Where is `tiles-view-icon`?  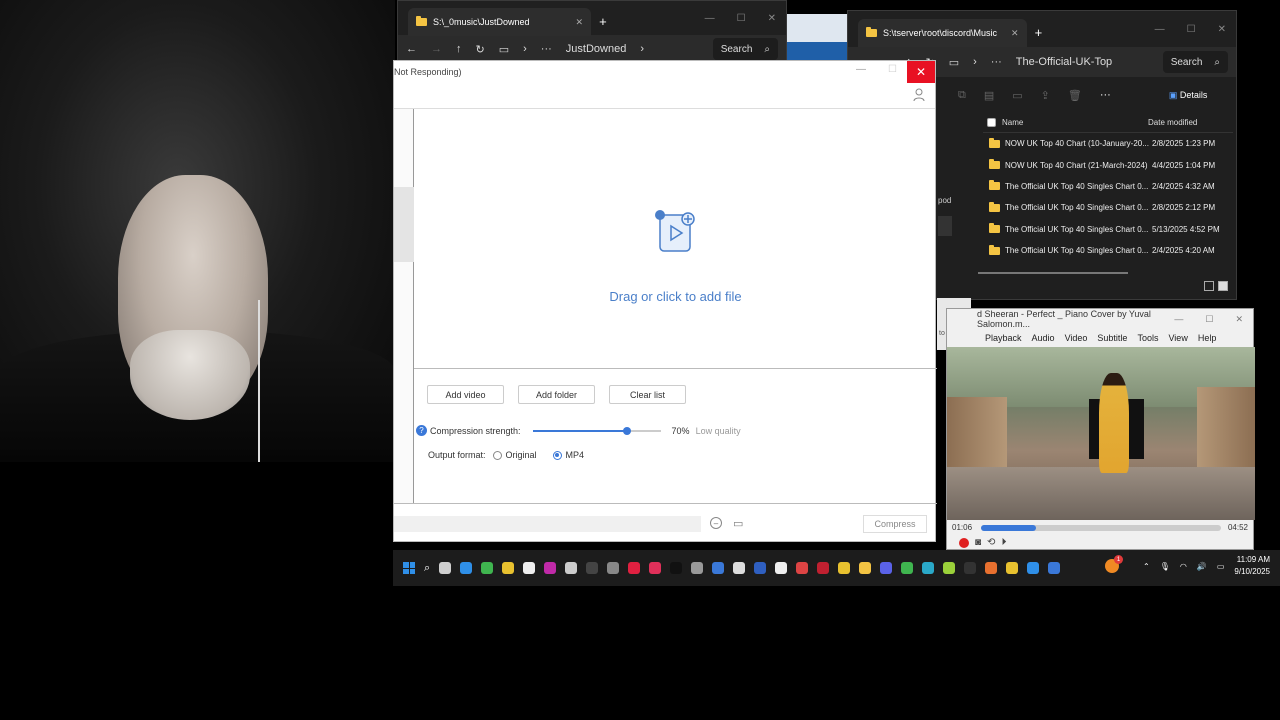
tiles-view-icon is located at coordinates (1223, 286).